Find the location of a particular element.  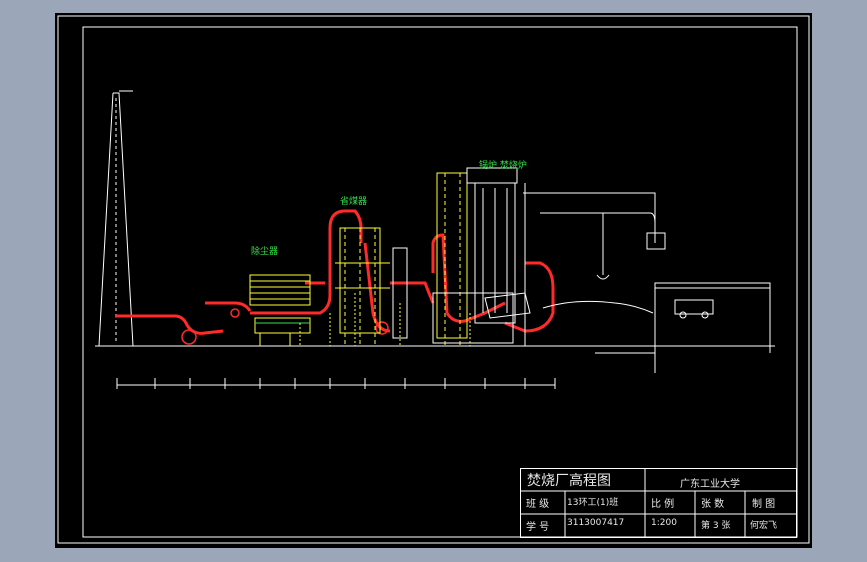

ratio-label: 比 例 is located at coordinates (663, 504).